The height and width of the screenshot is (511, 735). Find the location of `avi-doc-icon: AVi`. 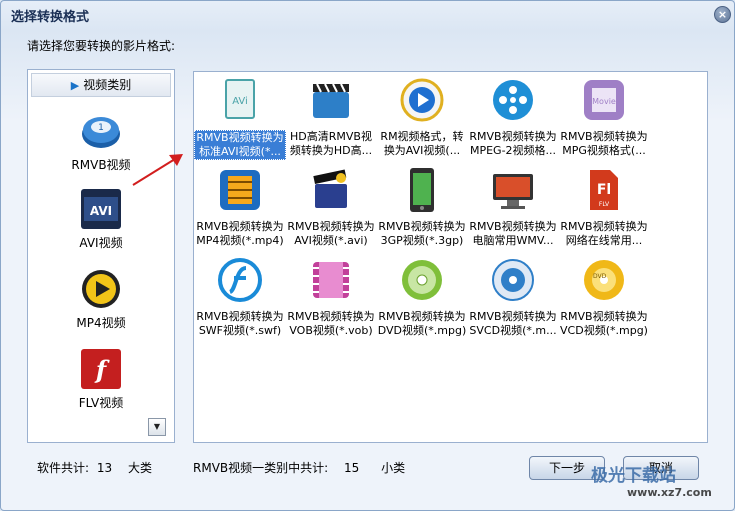

avi-doc-icon: AVi is located at coordinates (240, 100).